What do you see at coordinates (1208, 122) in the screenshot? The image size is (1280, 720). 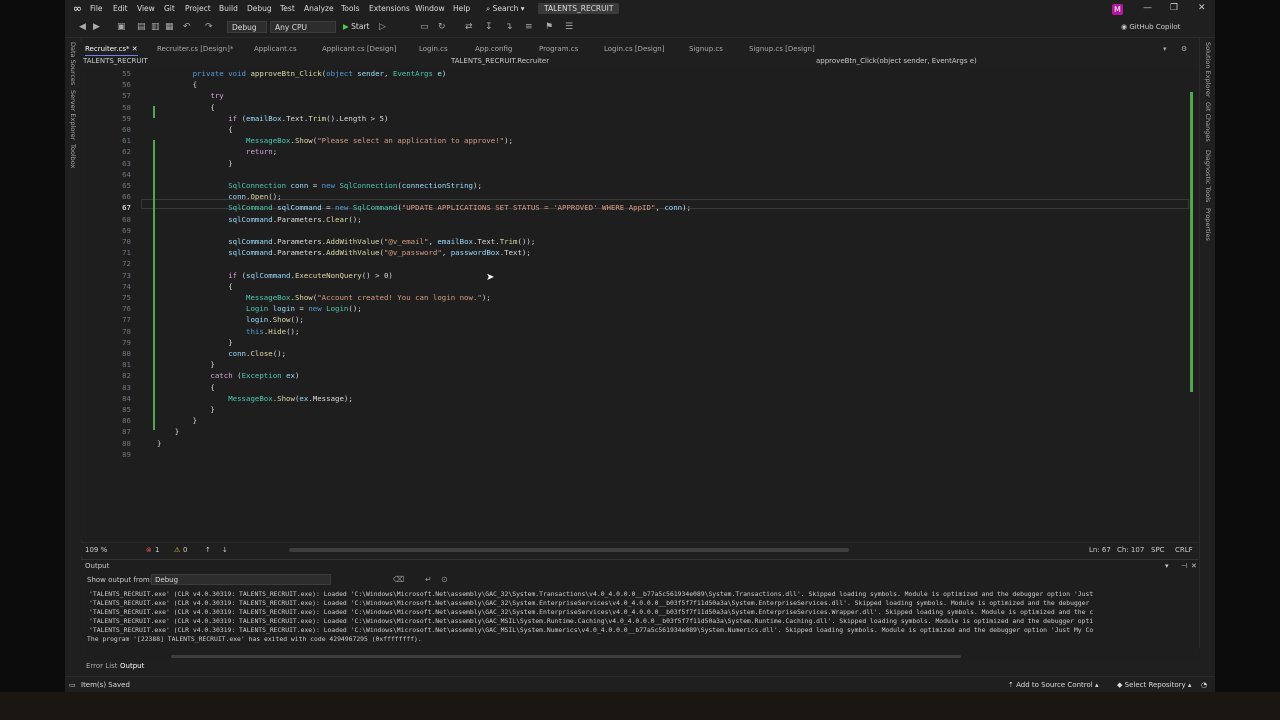 I see `git-changes-tab: Git Changes` at bounding box center [1208, 122].